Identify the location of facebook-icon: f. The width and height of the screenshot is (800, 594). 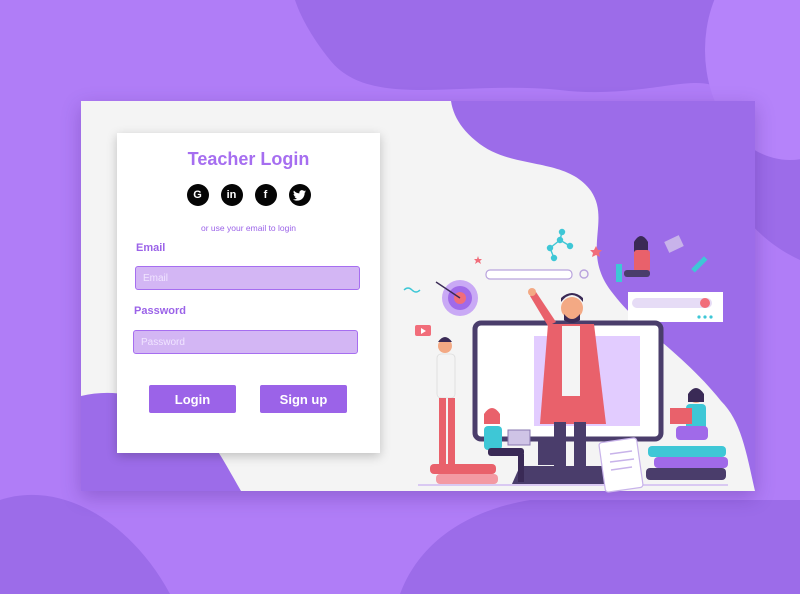
(265, 195).